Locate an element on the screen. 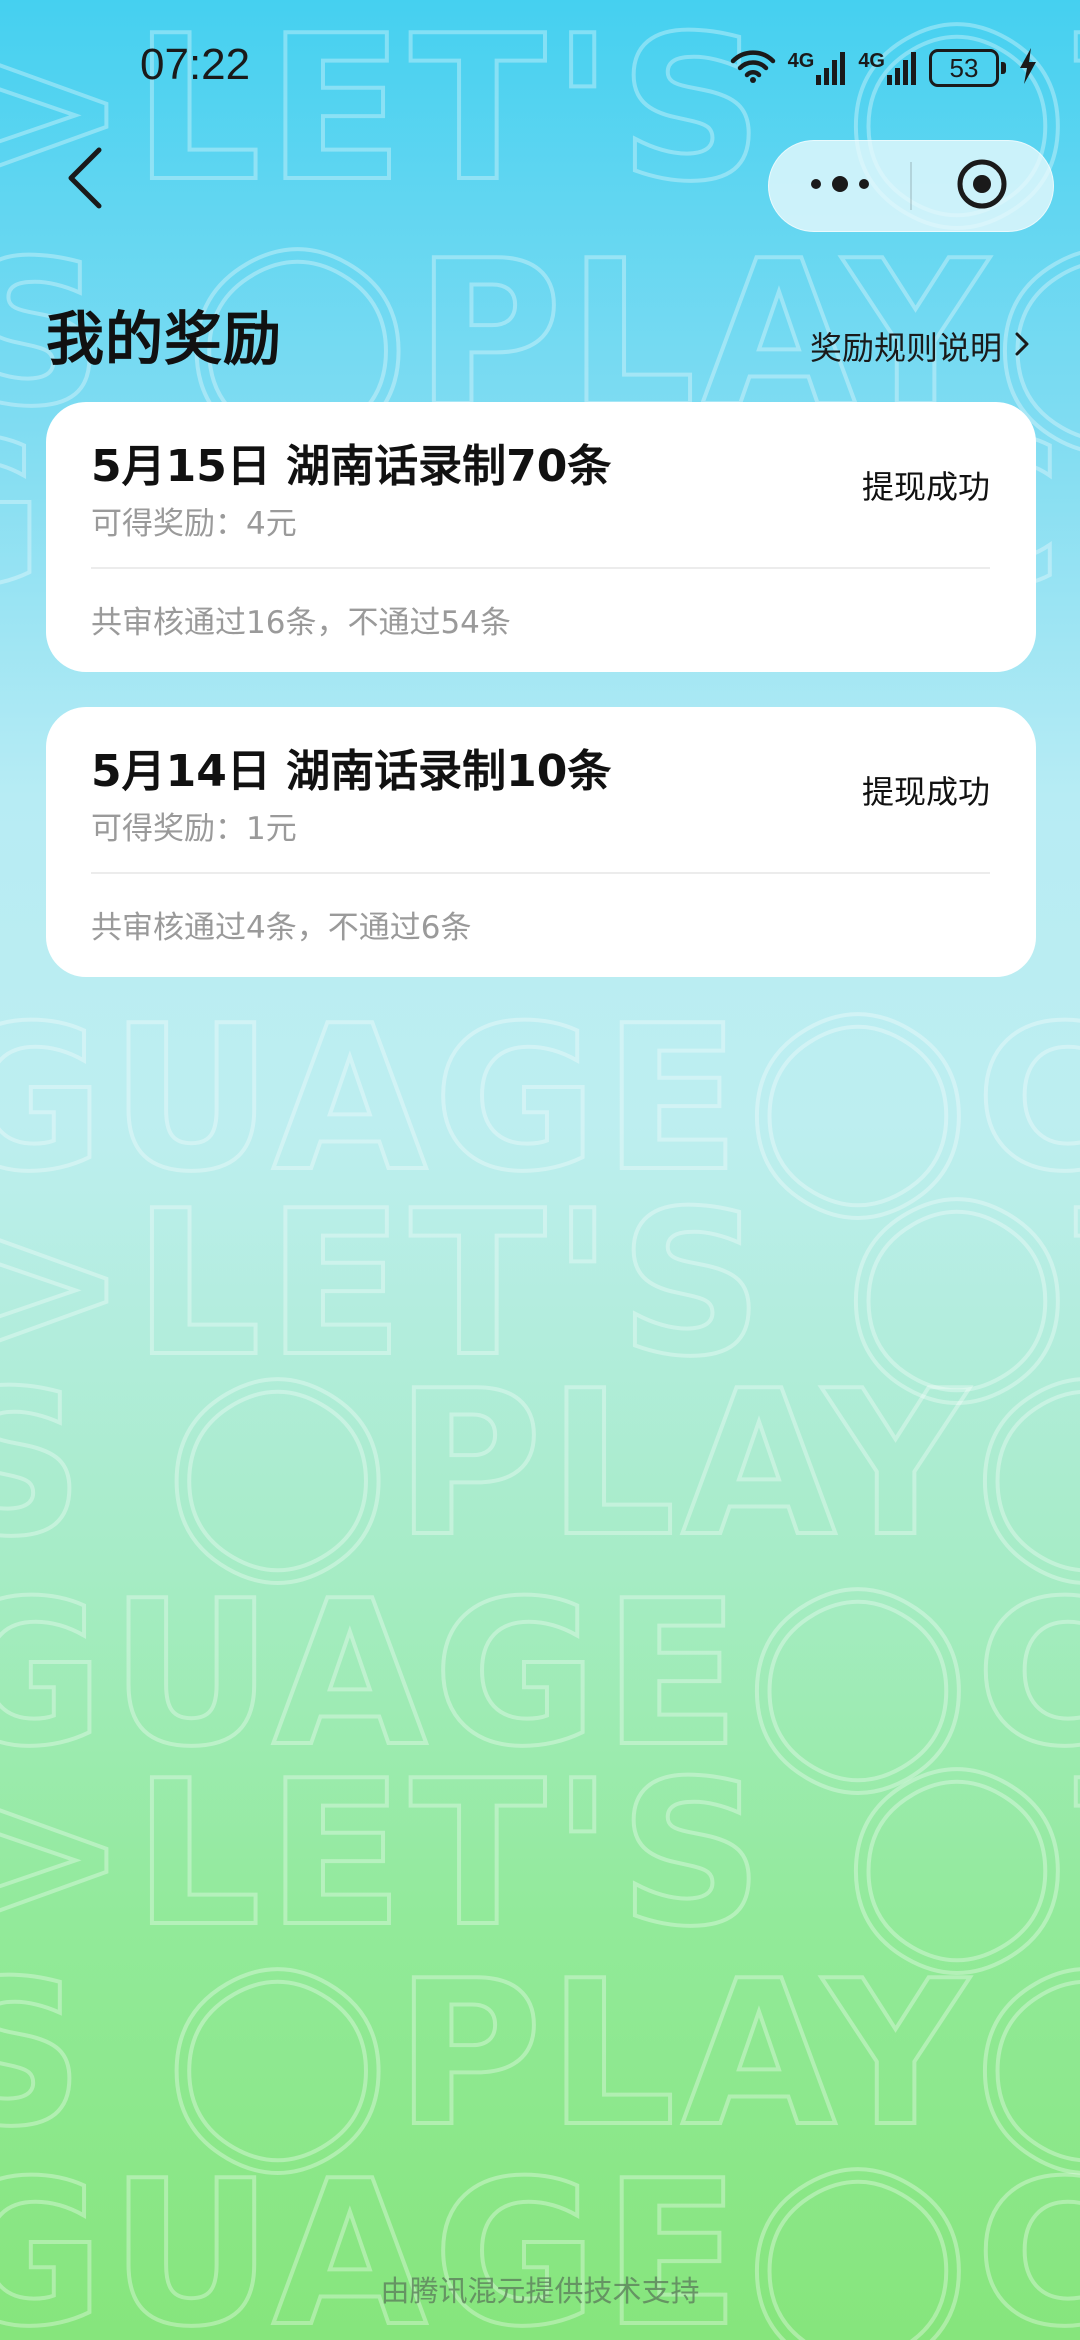 This screenshot has width=1080, height=2340. reward-rules-link: 奖励规则说明 is located at coordinates (920, 346).